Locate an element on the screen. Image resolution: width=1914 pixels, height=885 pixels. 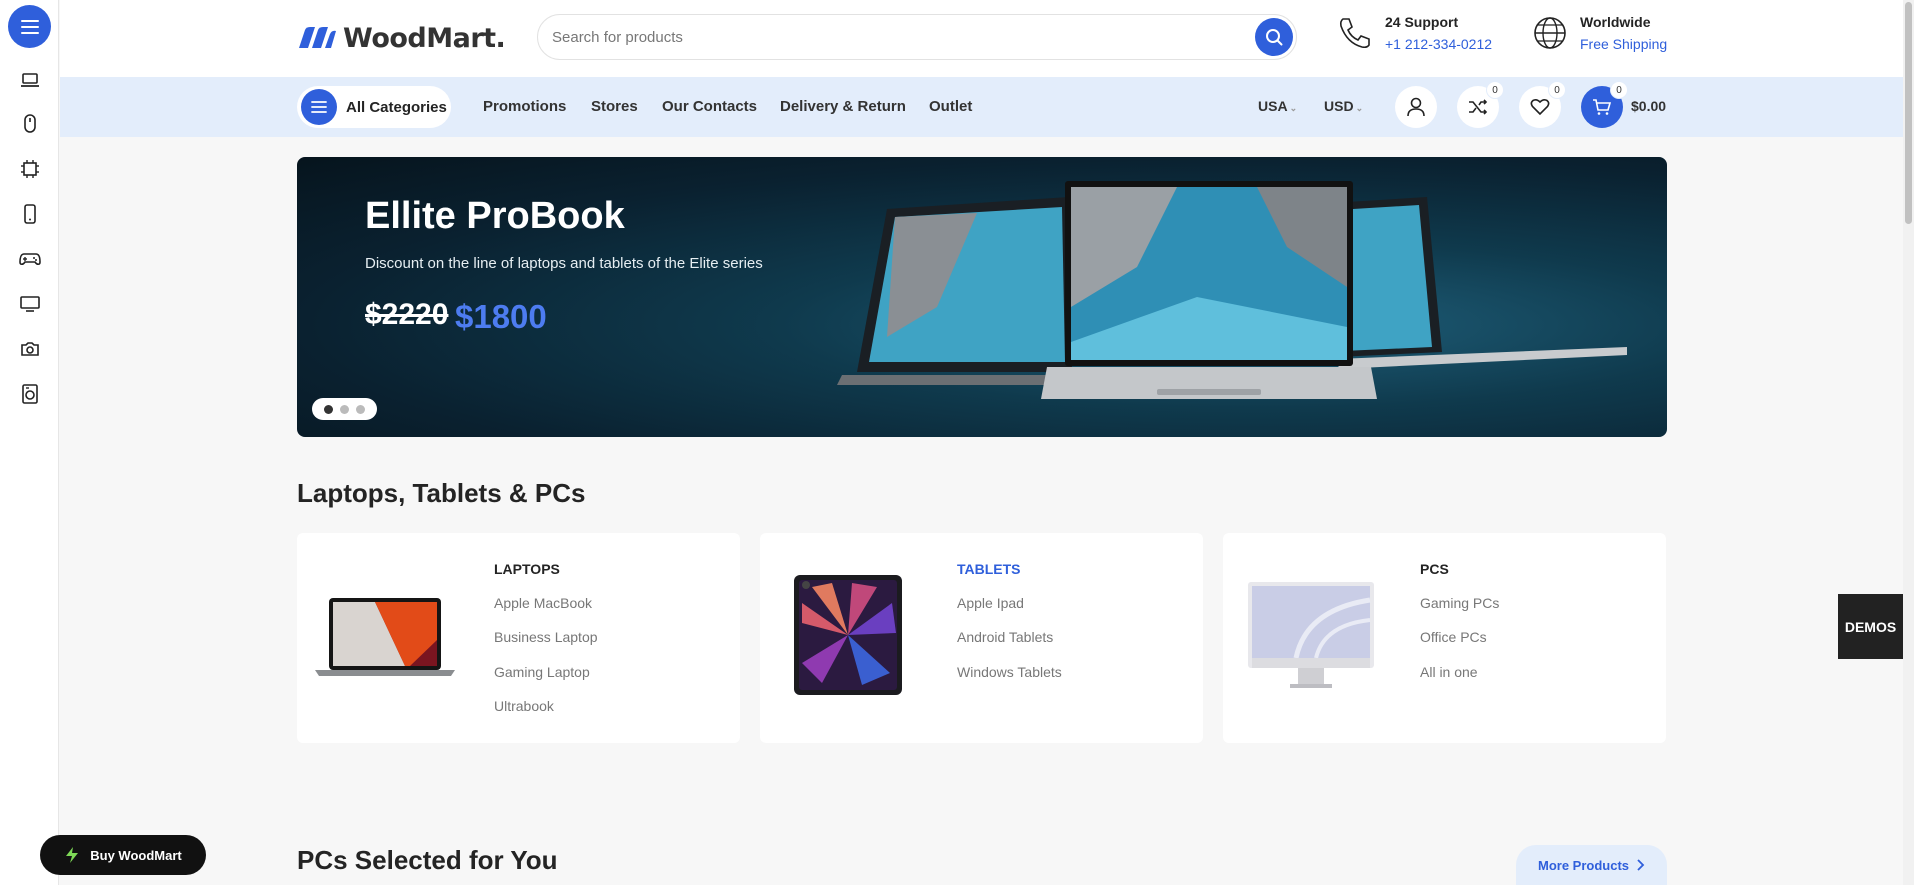
scrollbar-thumb is located at coordinates (1908, 113).